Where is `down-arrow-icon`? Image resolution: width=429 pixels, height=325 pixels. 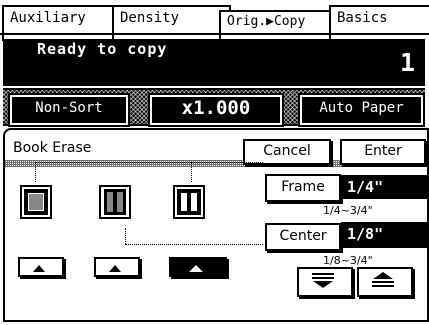
down-arrow-icon is located at coordinates (323, 280).